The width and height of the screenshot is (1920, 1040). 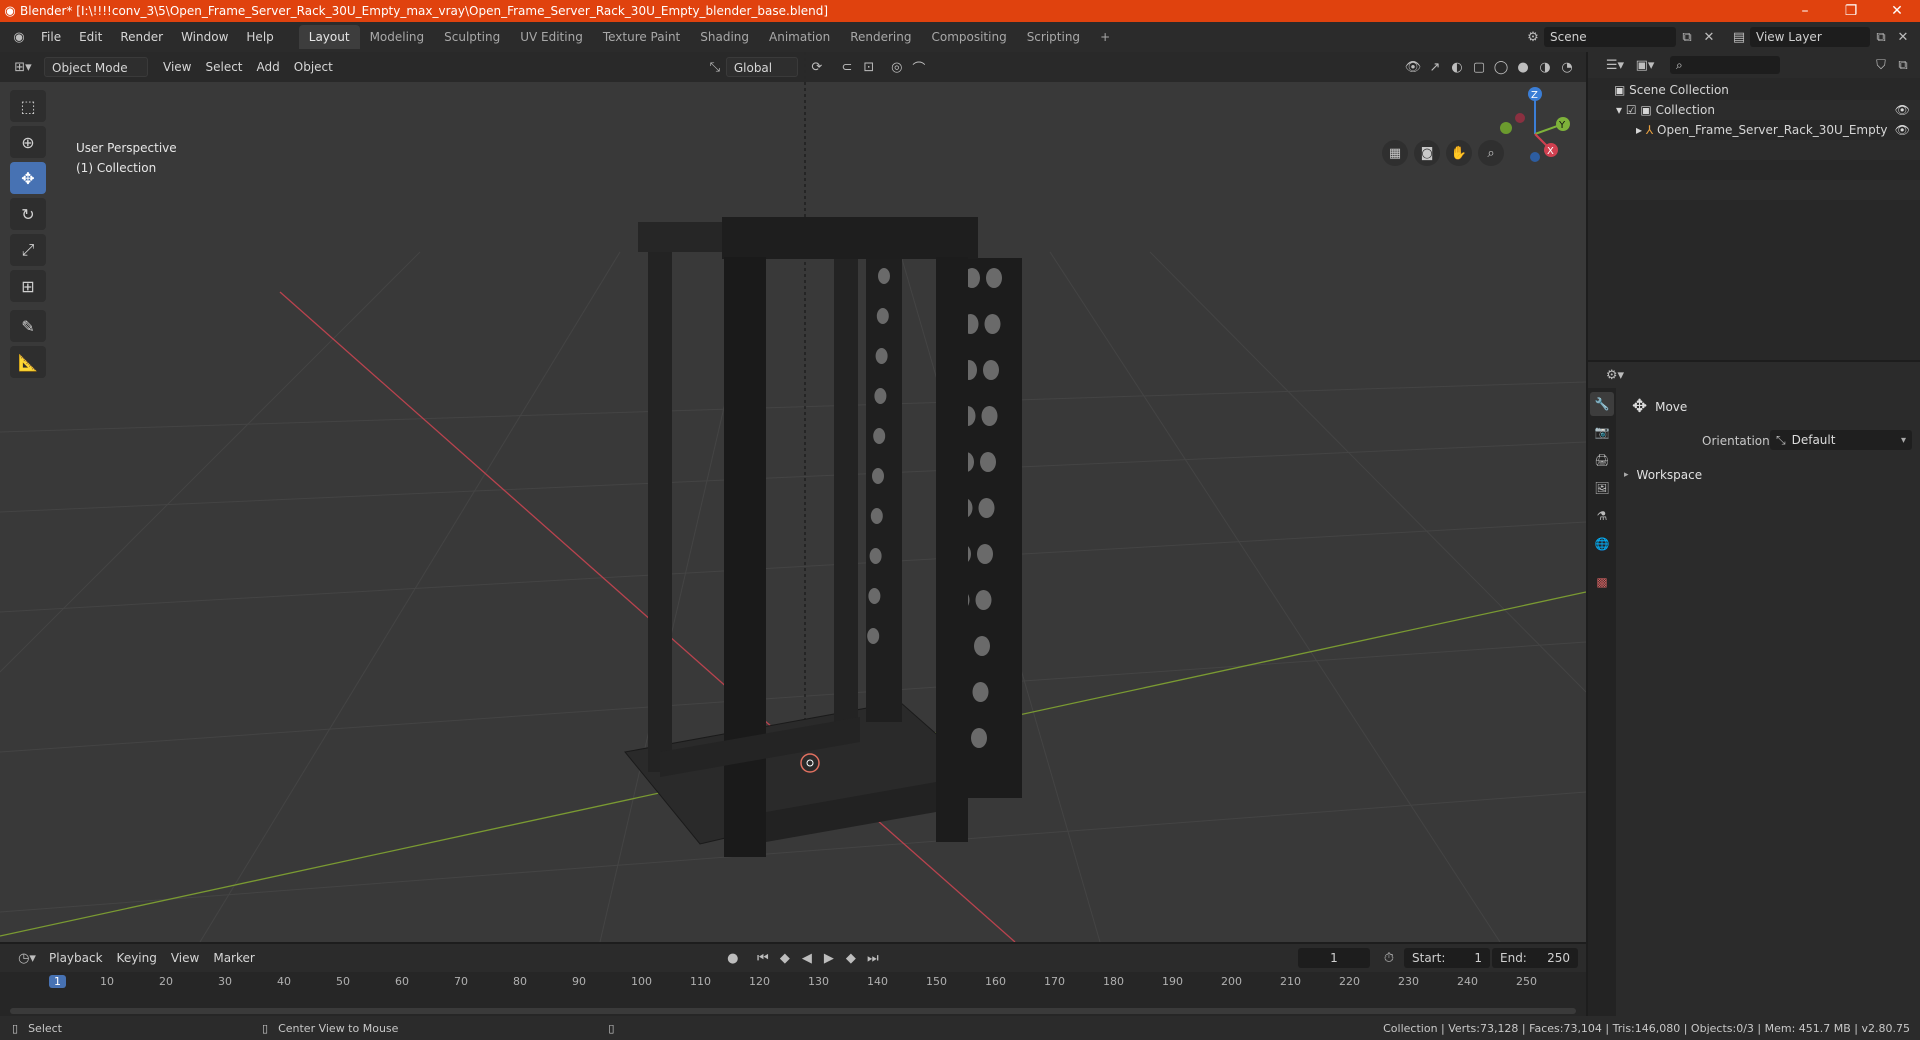 I want to click on overlay-toggle-icon: ◐, so click(x=1457, y=67).